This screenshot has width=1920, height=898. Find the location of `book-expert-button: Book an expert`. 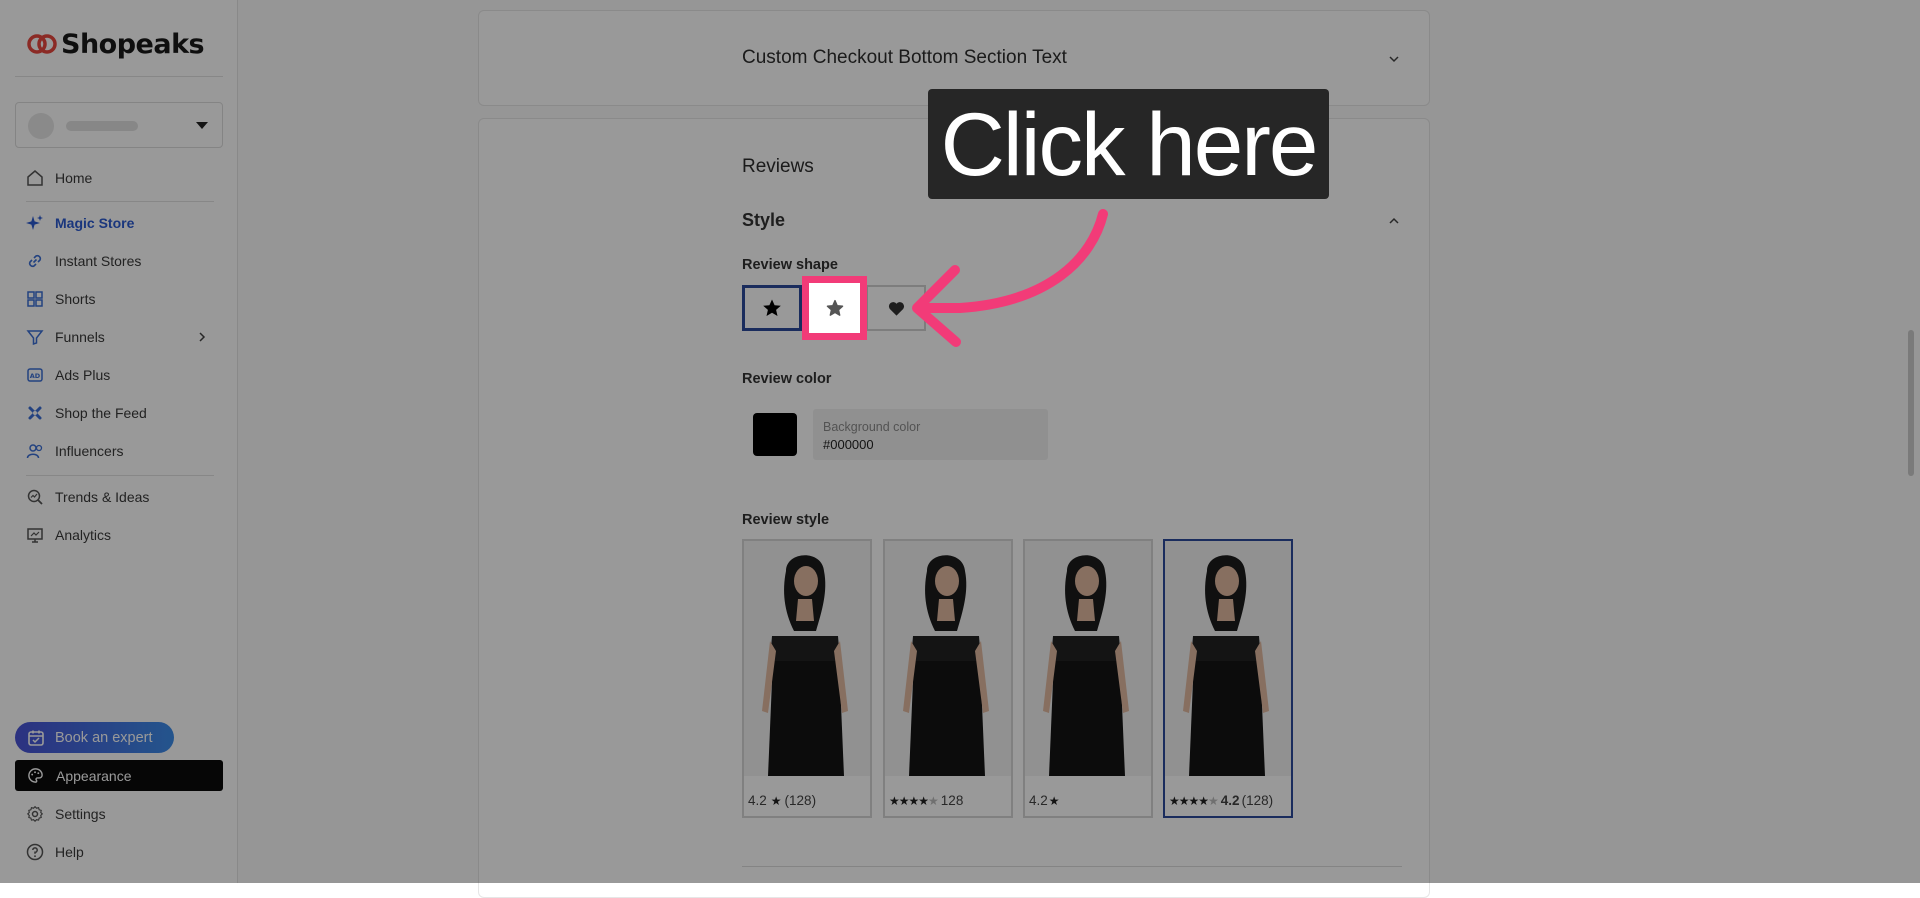

book-expert-button: Book an expert is located at coordinates (94, 737).